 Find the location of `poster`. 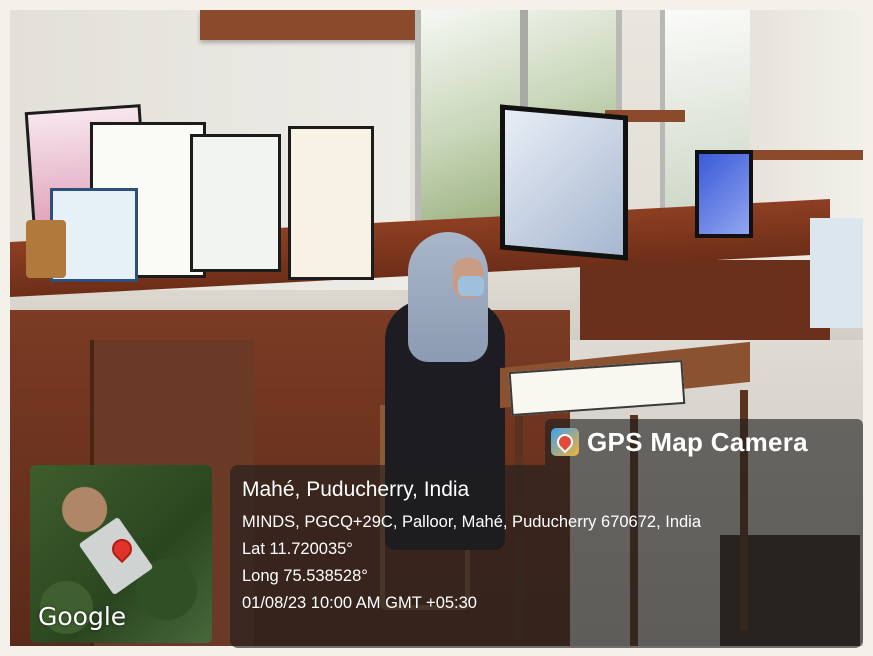

poster is located at coordinates (836, 273).